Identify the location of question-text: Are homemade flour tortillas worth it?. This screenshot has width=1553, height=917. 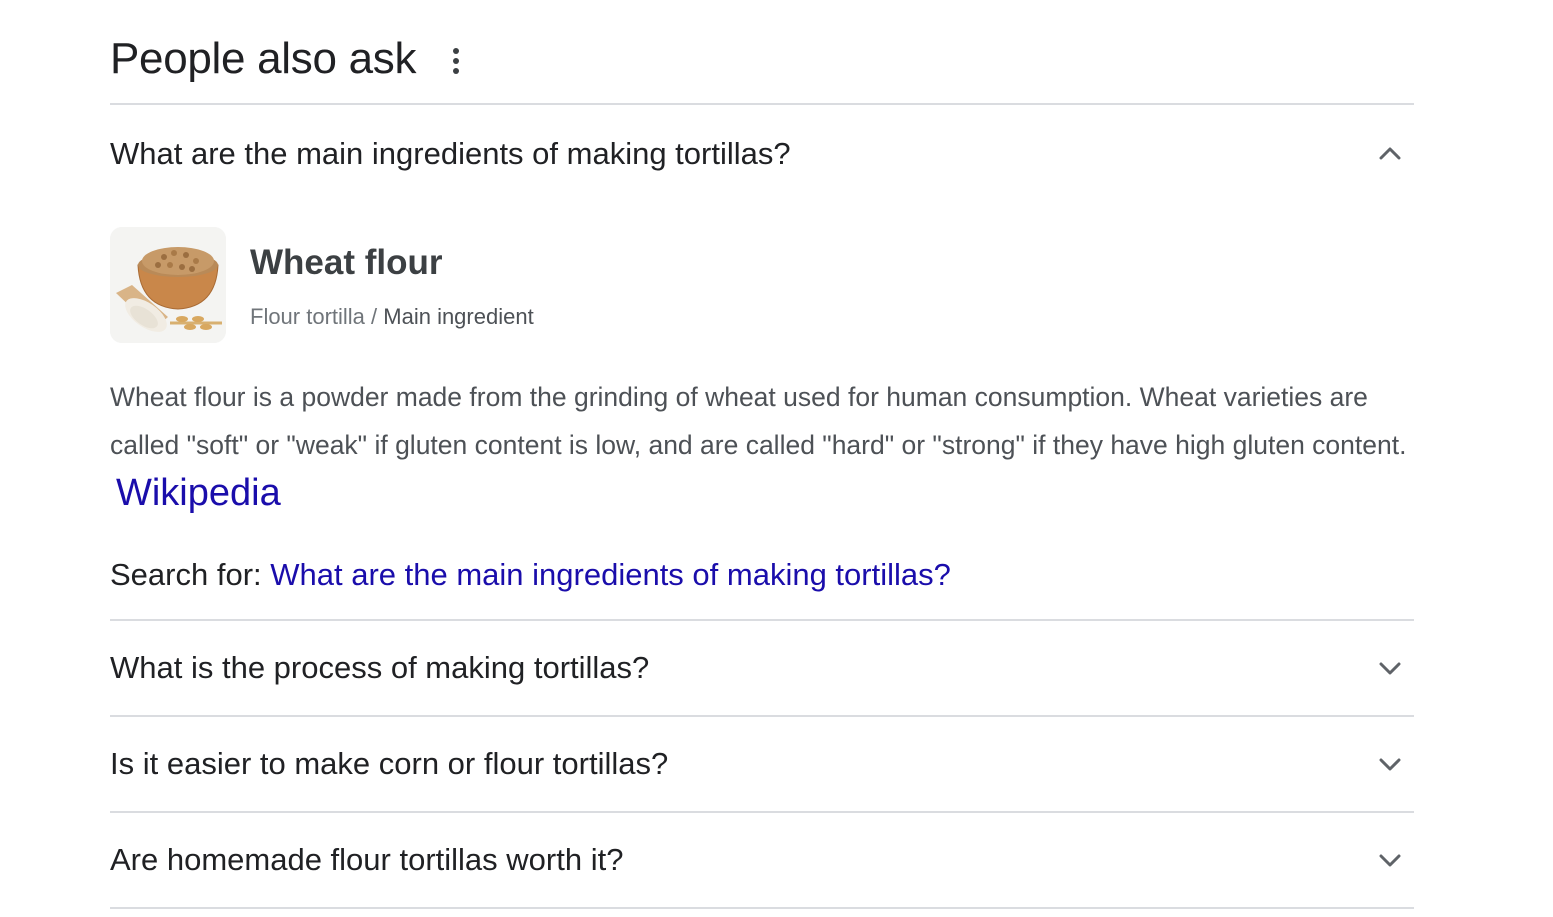
(367, 859).